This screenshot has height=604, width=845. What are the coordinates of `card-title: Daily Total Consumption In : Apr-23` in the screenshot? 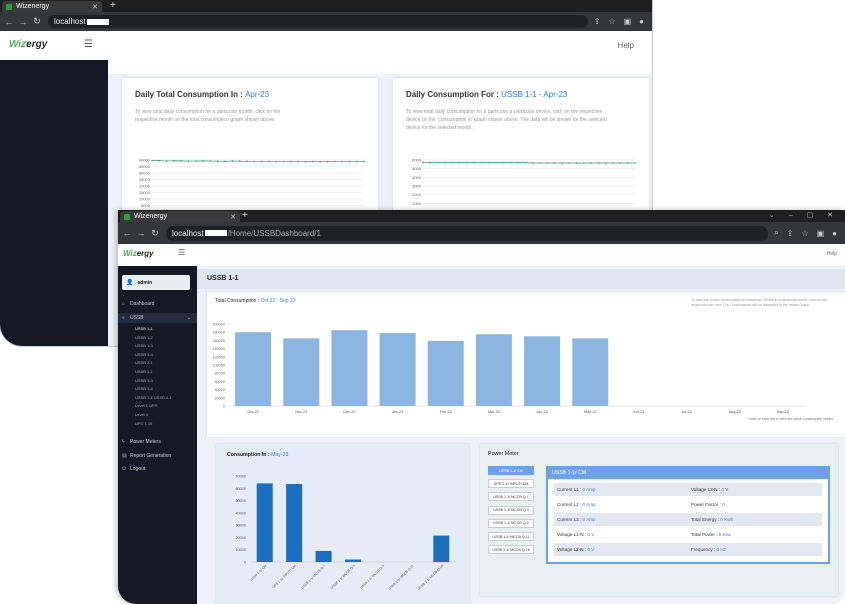 It's located at (202, 94).